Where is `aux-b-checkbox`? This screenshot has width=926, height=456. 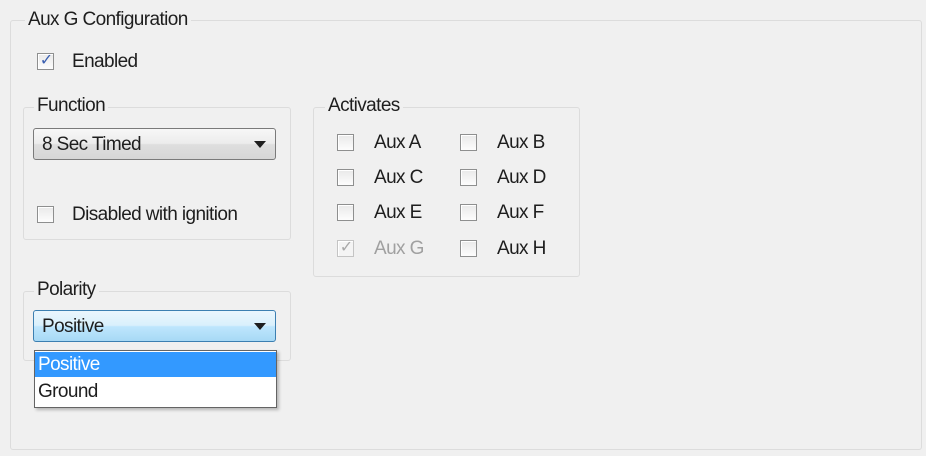
aux-b-checkbox is located at coordinates (468, 142).